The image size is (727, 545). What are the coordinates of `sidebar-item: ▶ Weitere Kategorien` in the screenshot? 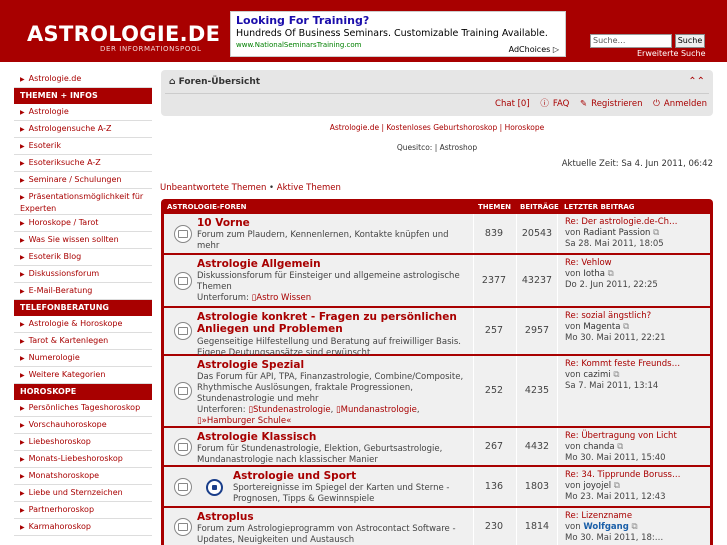 It's located at (83, 375).